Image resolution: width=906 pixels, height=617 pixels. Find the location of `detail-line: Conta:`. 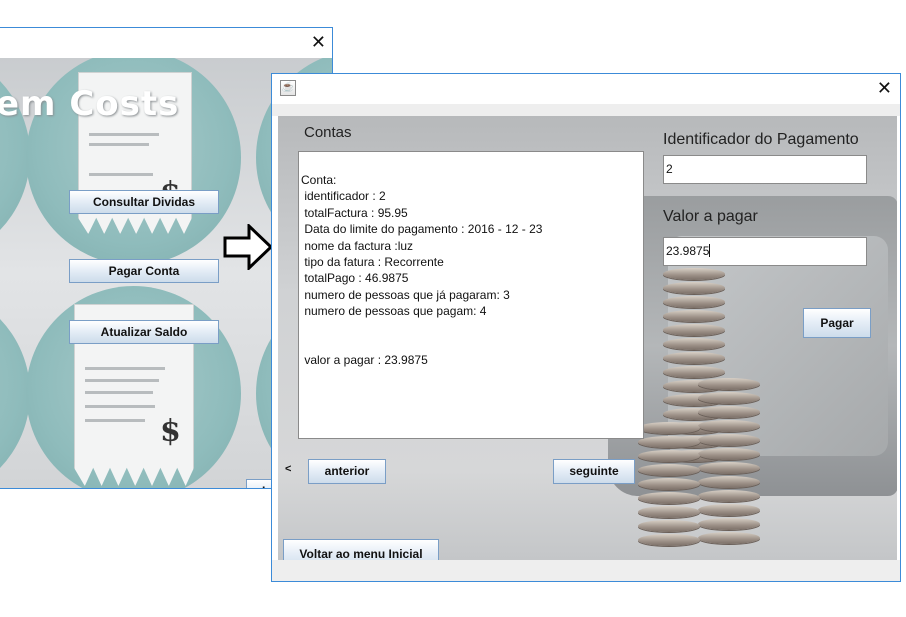

detail-line: Conta: is located at coordinates (319, 180).